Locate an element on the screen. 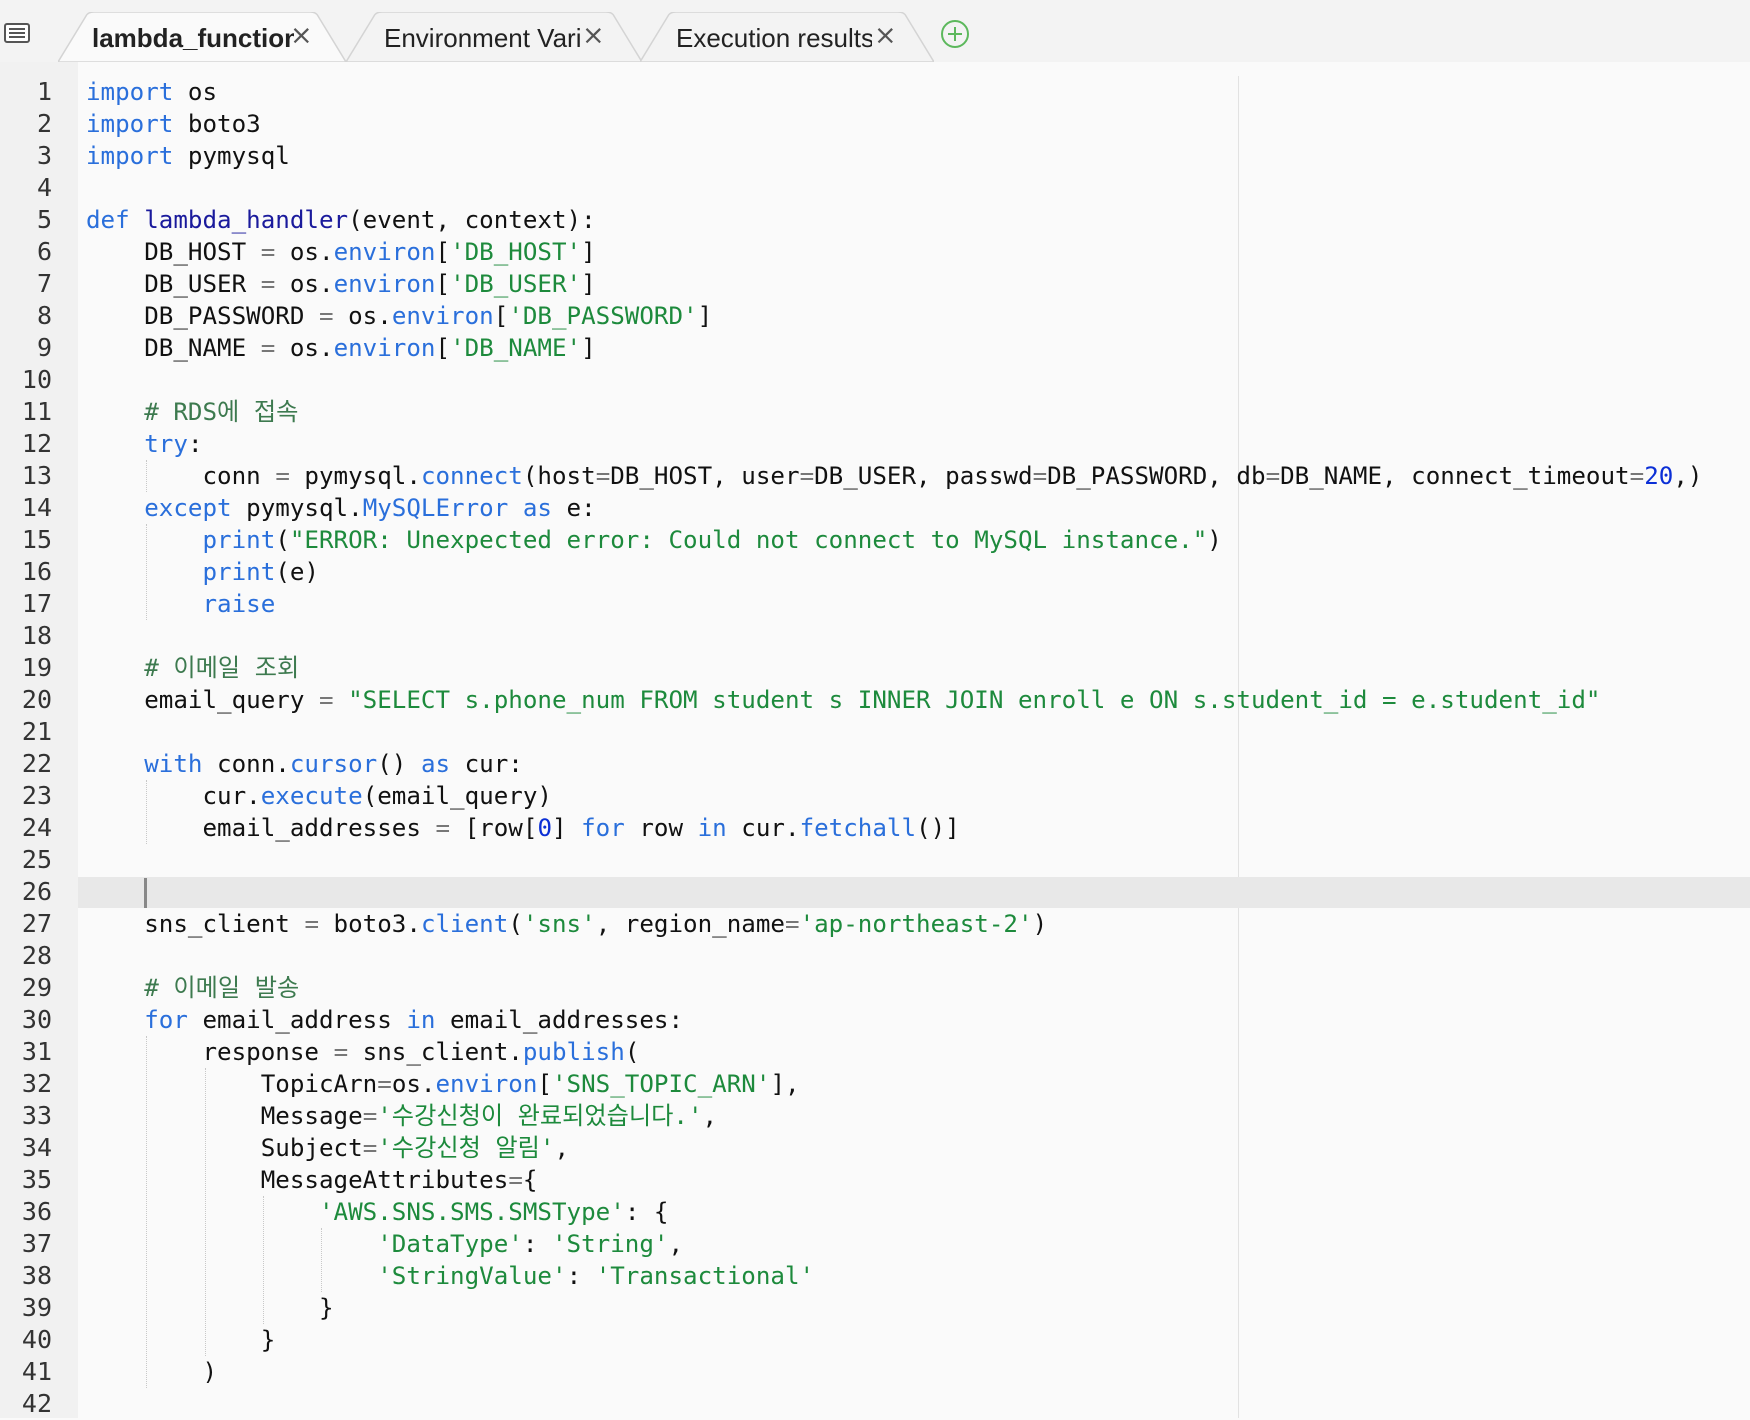 The height and width of the screenshot is (1420, 1750). line-number: 6 is located at coordinates (44, 251).